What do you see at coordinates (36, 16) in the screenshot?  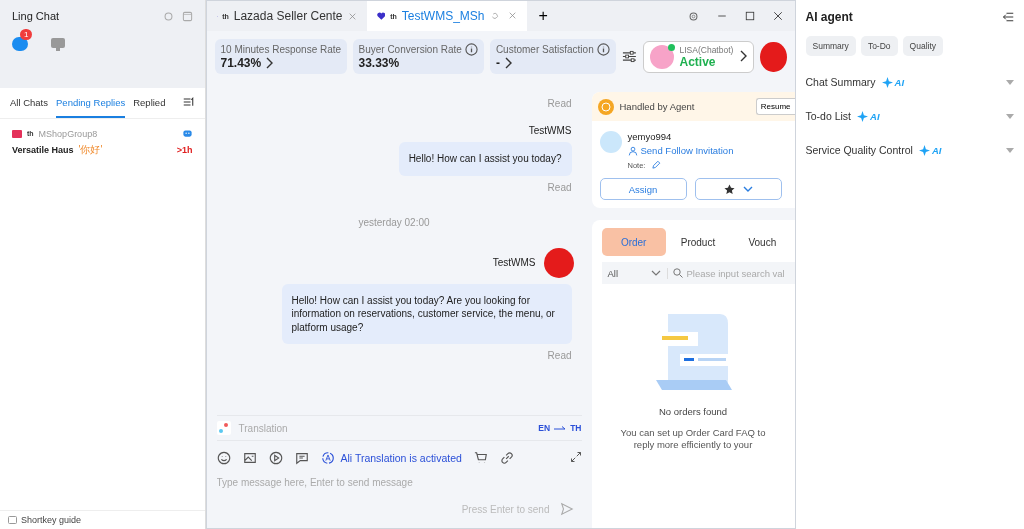 I see `app-title: Ling Chat` at bounding box center [36, 16].